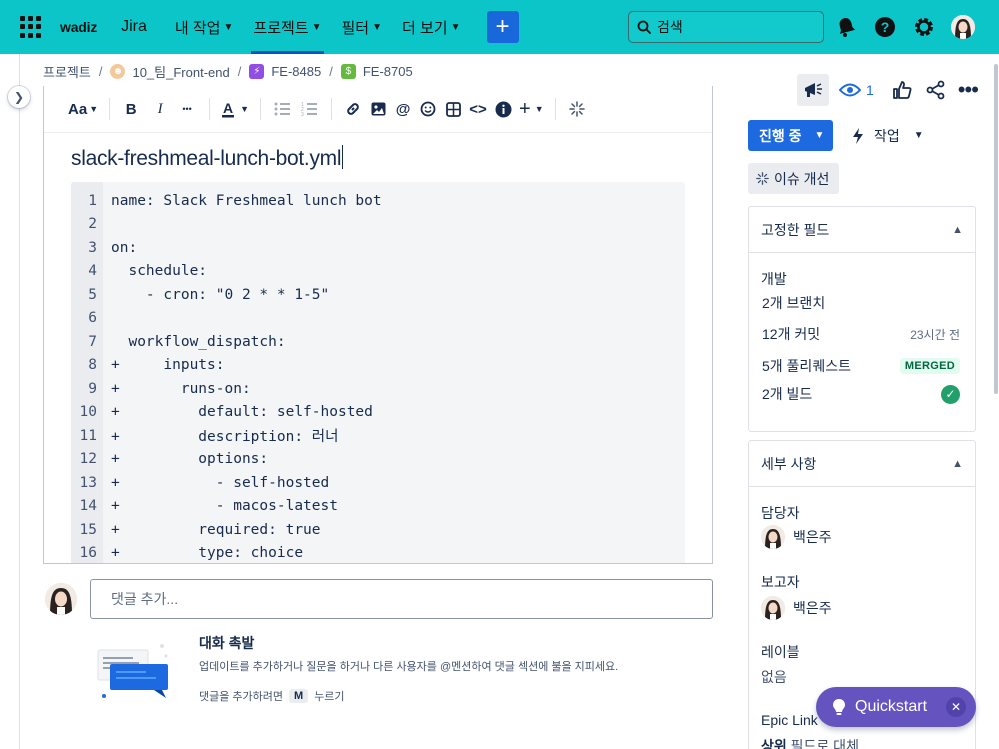 The image size is (999, 749). I want to click on dev-builds: 2개 빌드 ✓, so click(861, 394).